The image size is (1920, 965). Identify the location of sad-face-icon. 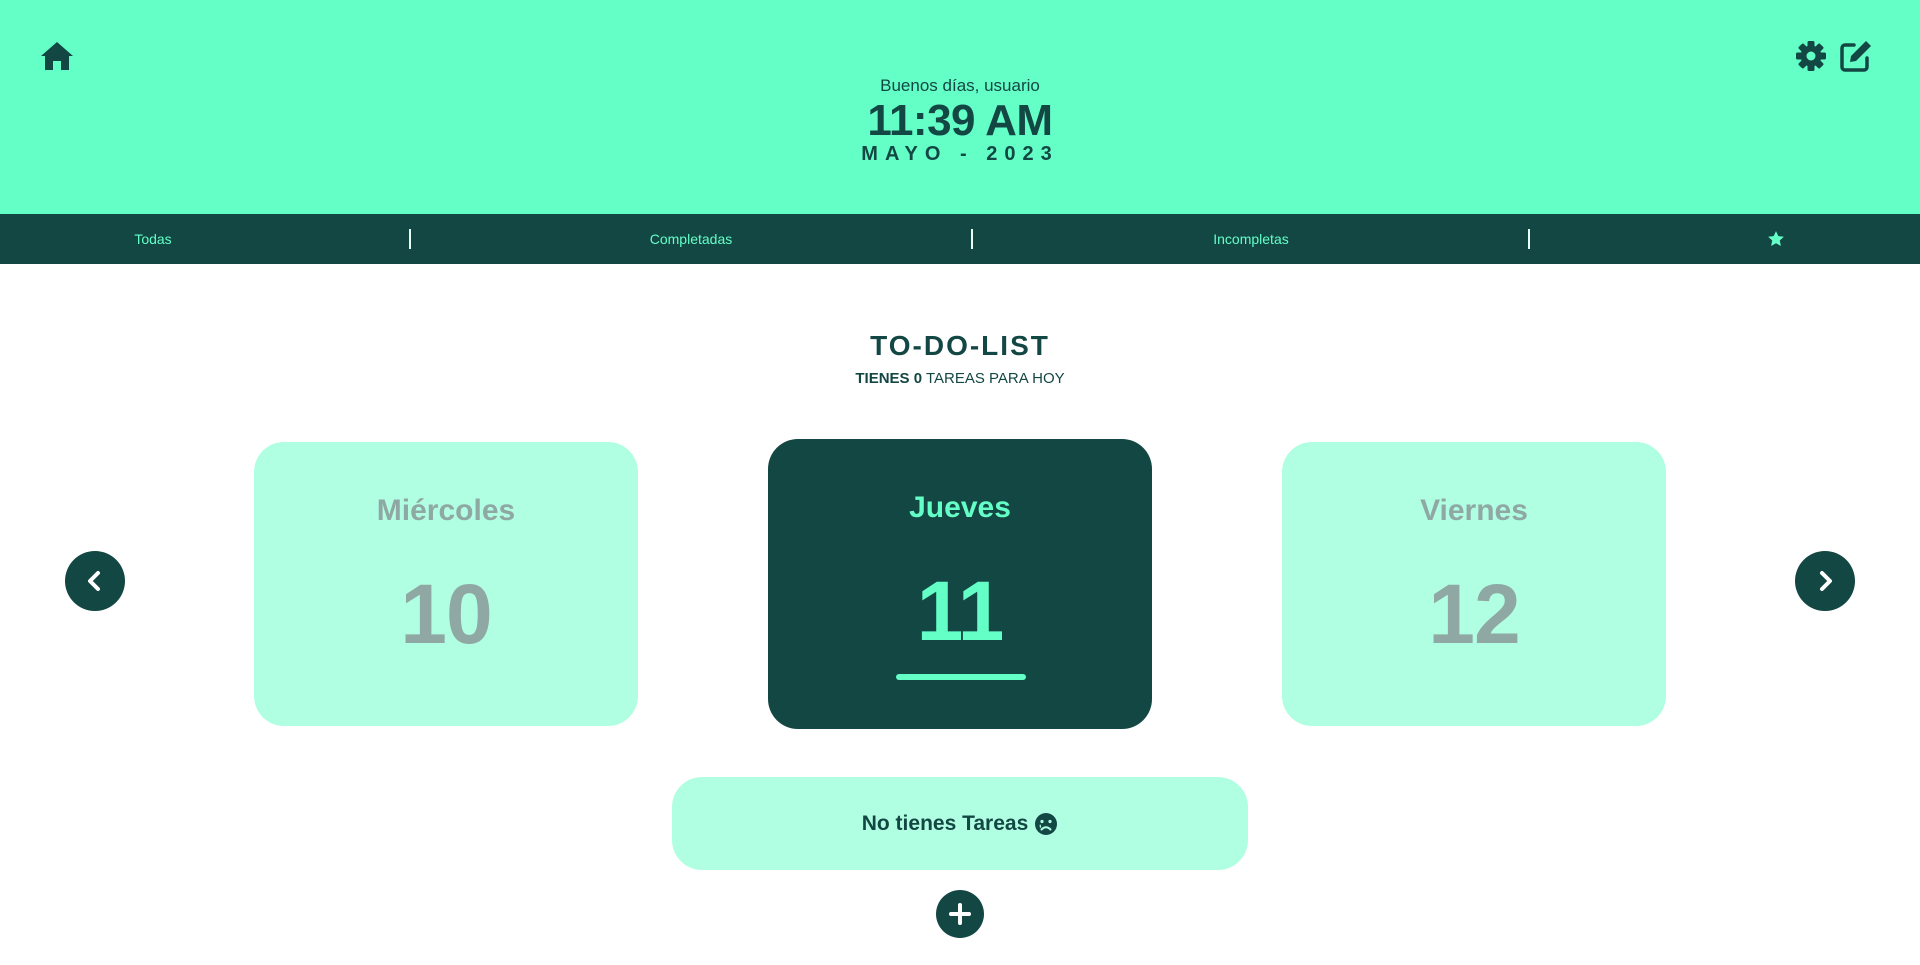
(1046, 824).